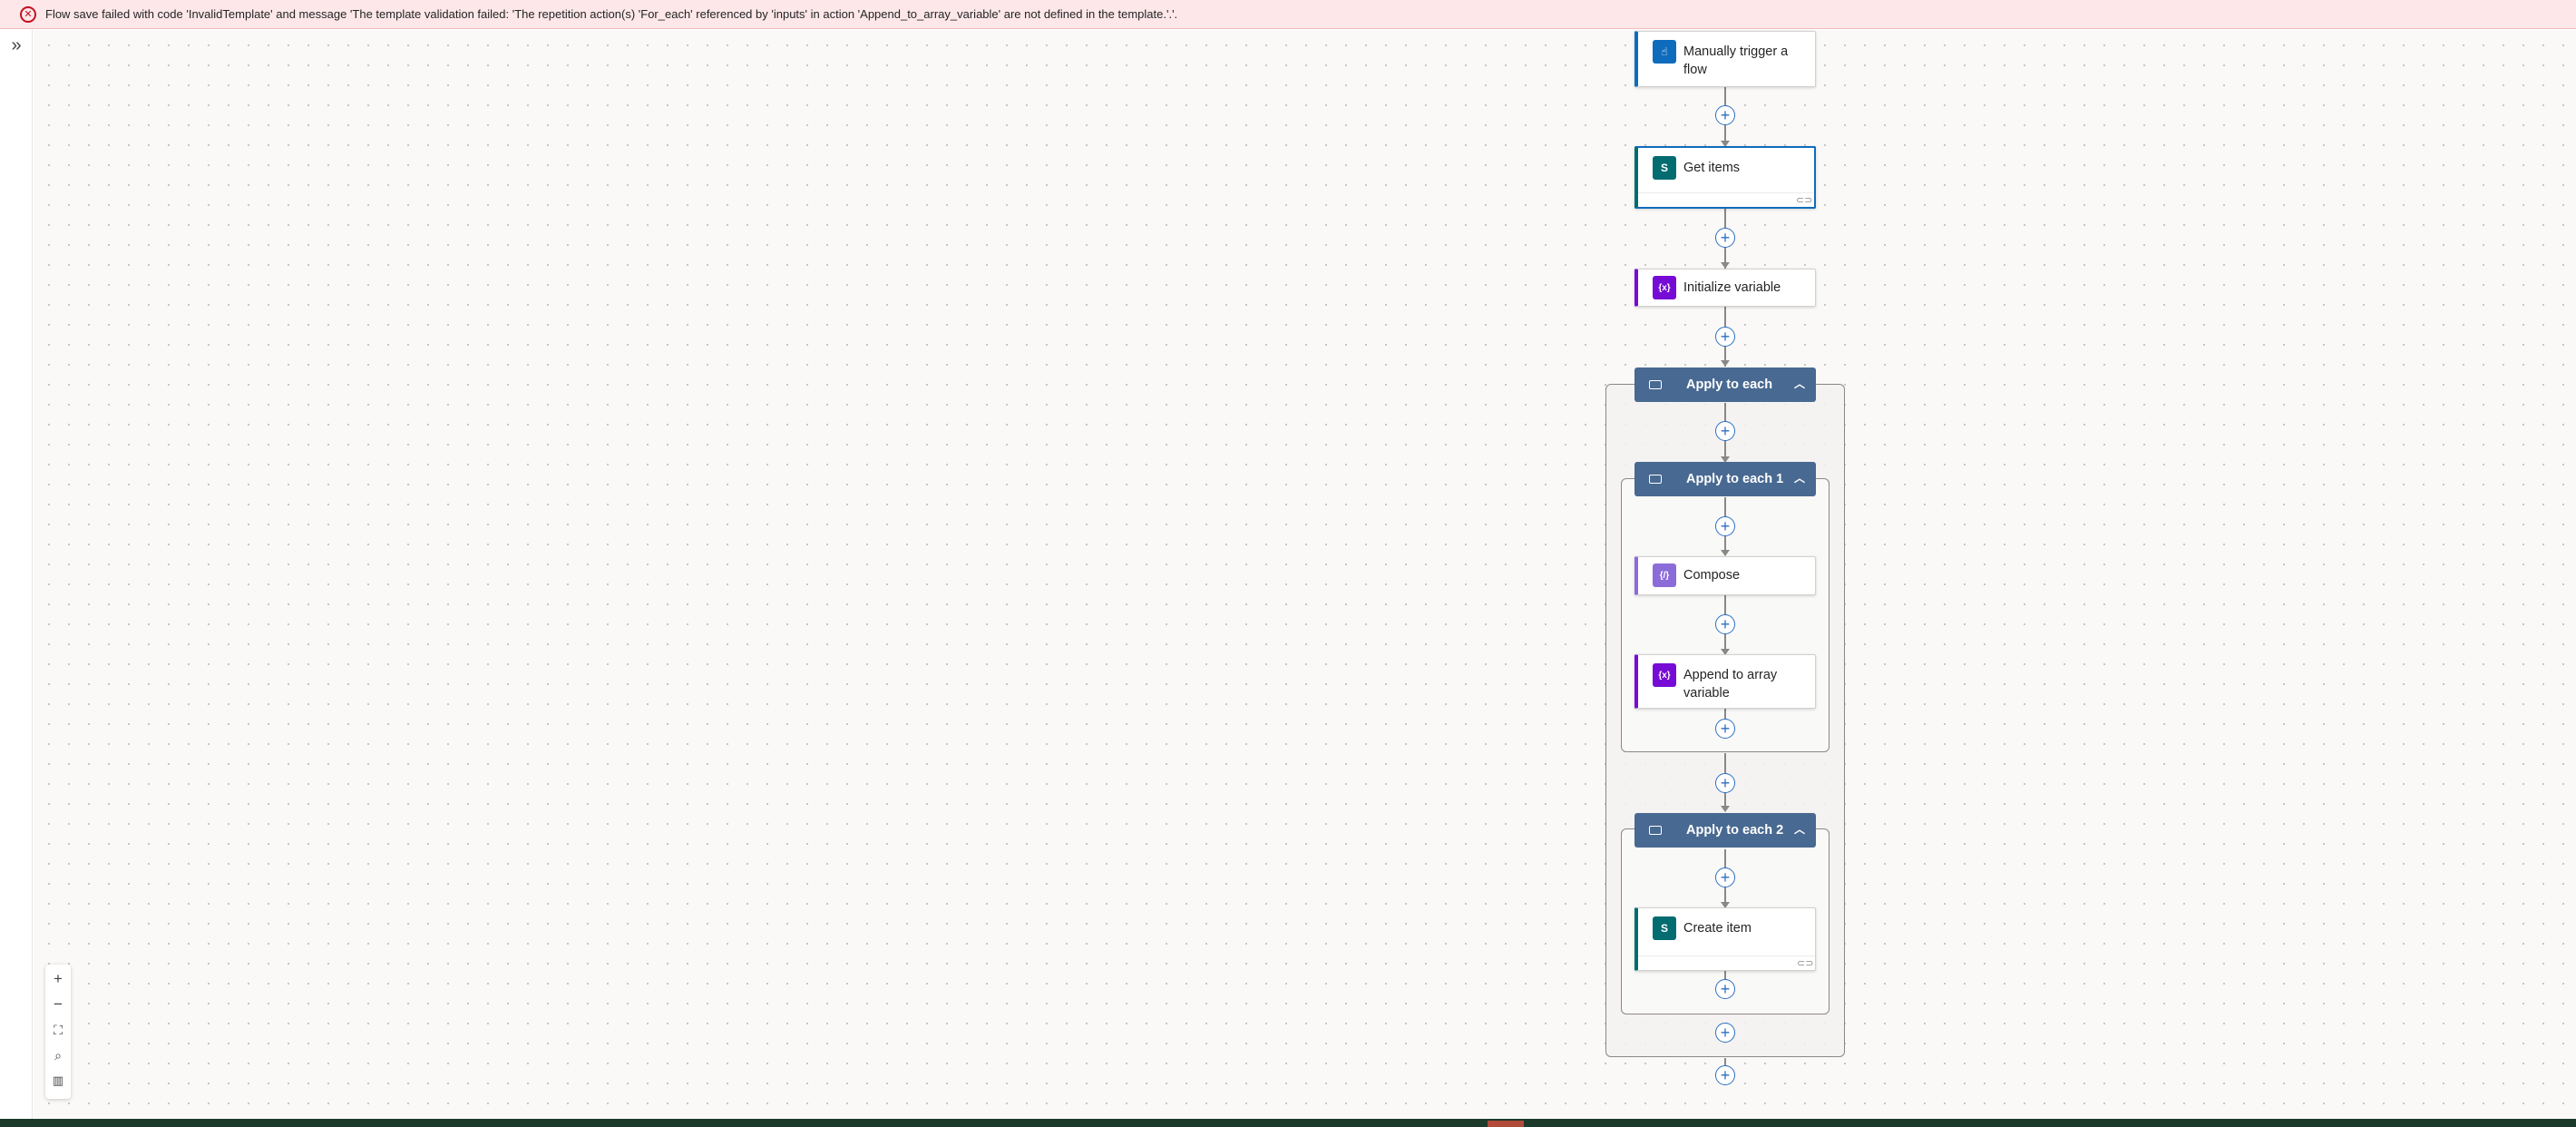  What do you see at coordinates (1725, 177) in the screenshot?
I see `get-items-card: S Get items ⊂⊃` at bounding box center [1725, 177].